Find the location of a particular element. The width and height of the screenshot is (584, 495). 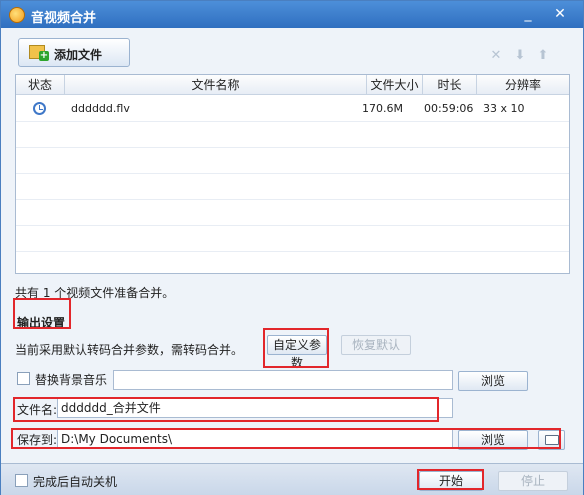

header-resolution: 分辨率 is located at coordinates (523, 85).